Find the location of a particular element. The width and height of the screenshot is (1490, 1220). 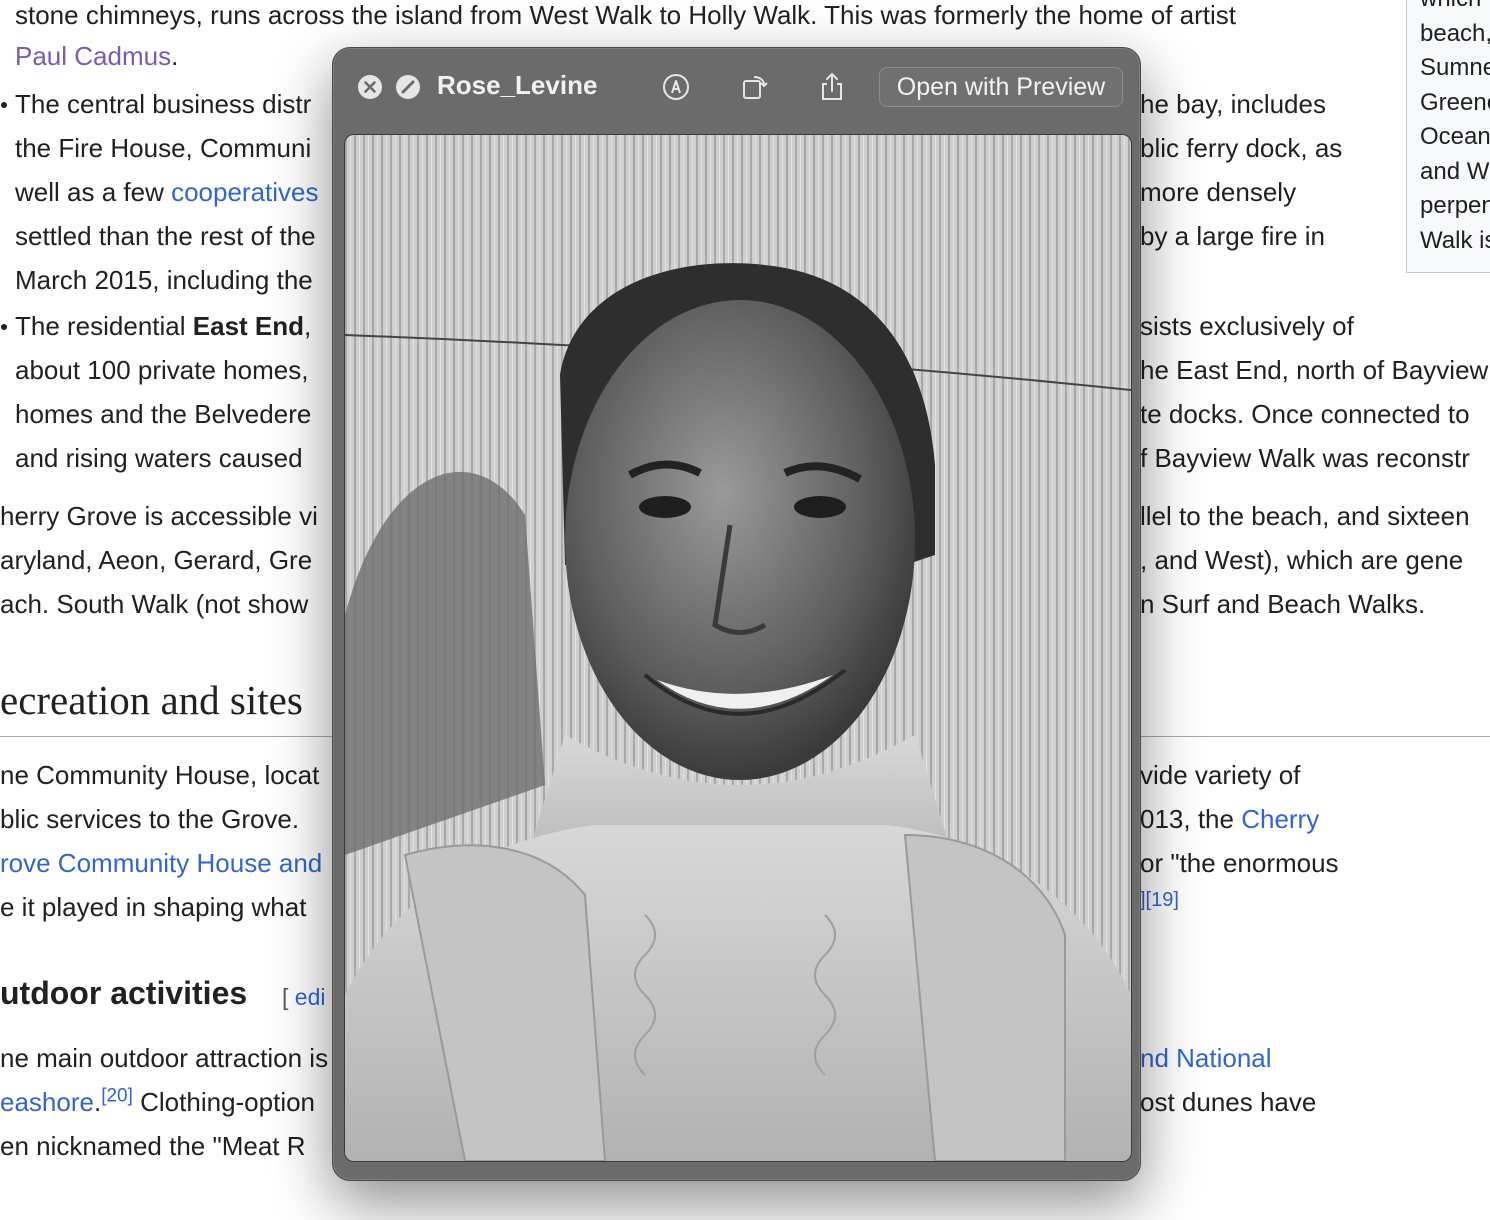

quick-look-toolbar: Rose_Levine Open with Preview is located at coordinates (736, 89).